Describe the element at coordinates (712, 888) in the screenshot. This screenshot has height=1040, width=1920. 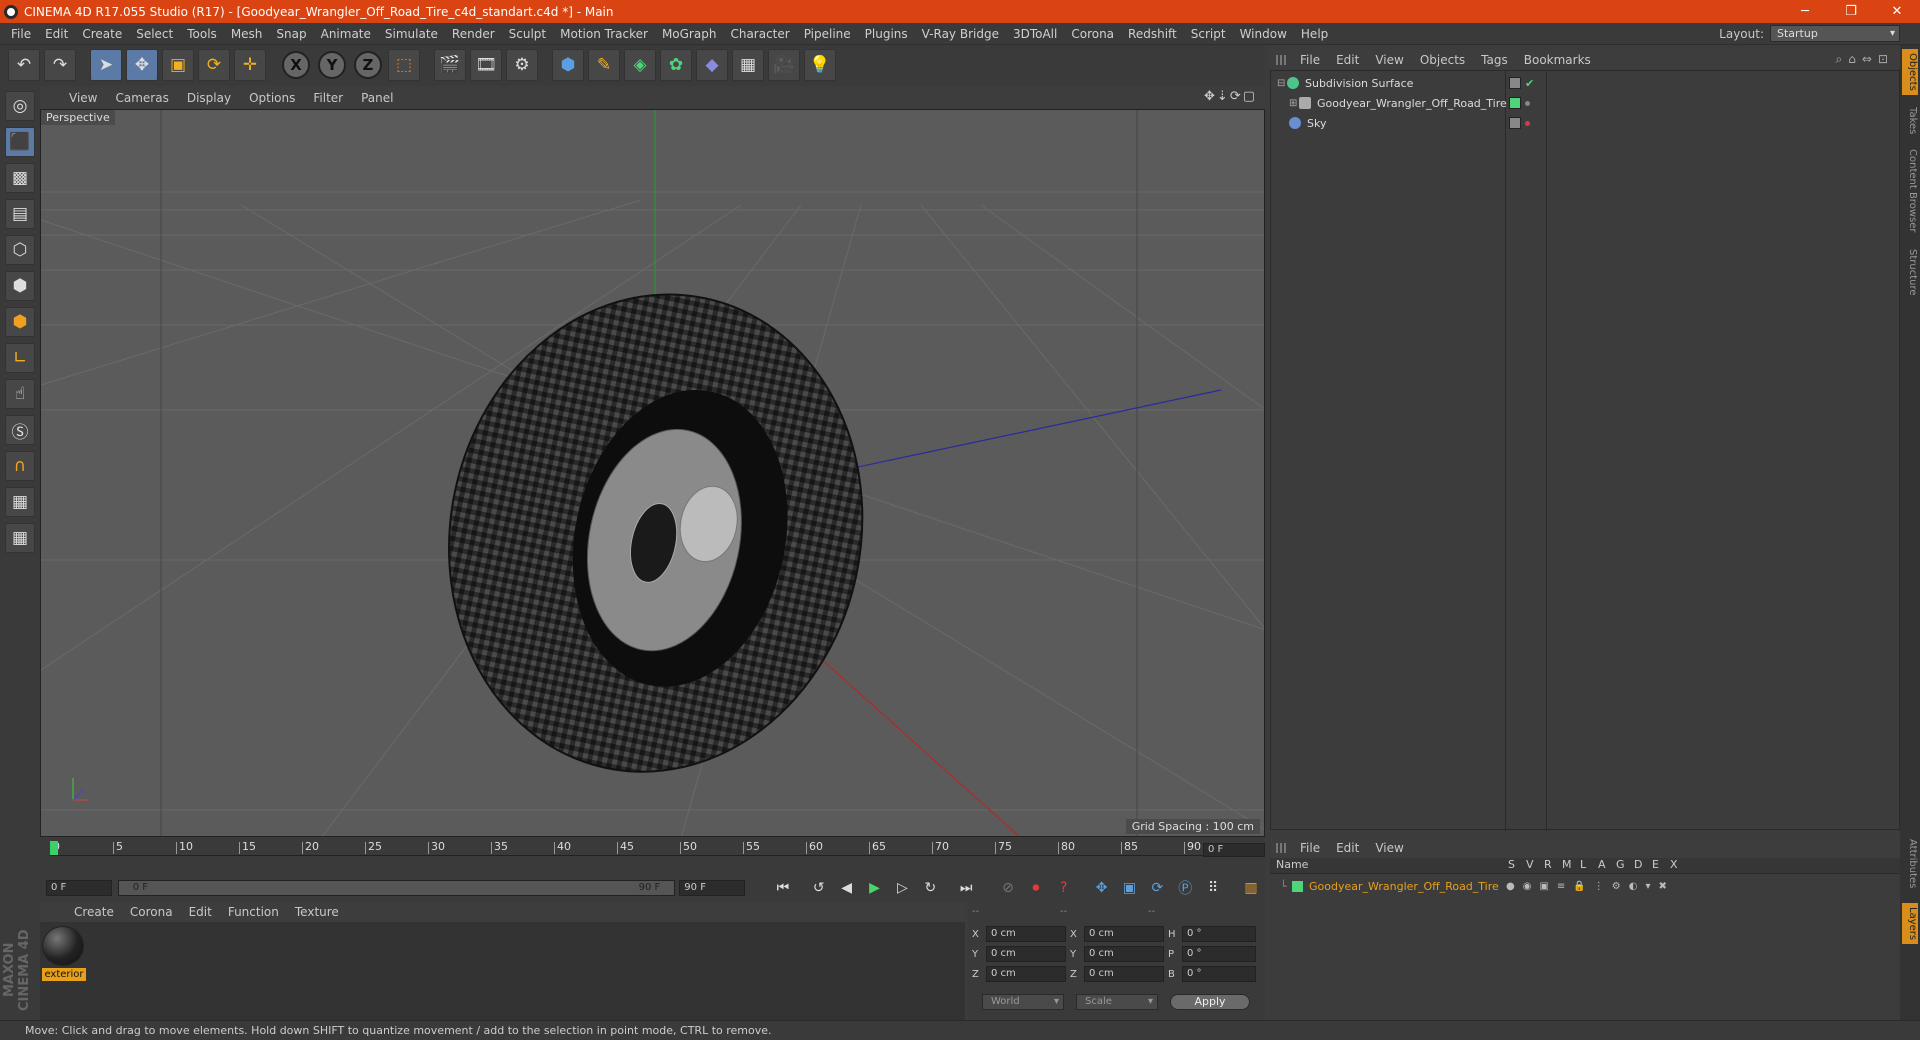
I see `end-frame-field: 90 F` at that location.